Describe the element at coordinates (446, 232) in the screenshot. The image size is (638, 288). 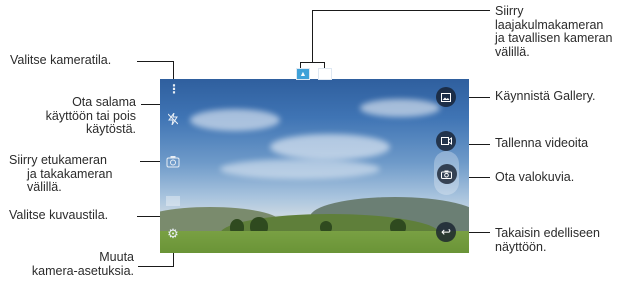
I see `back-icon: ↩` at that location.